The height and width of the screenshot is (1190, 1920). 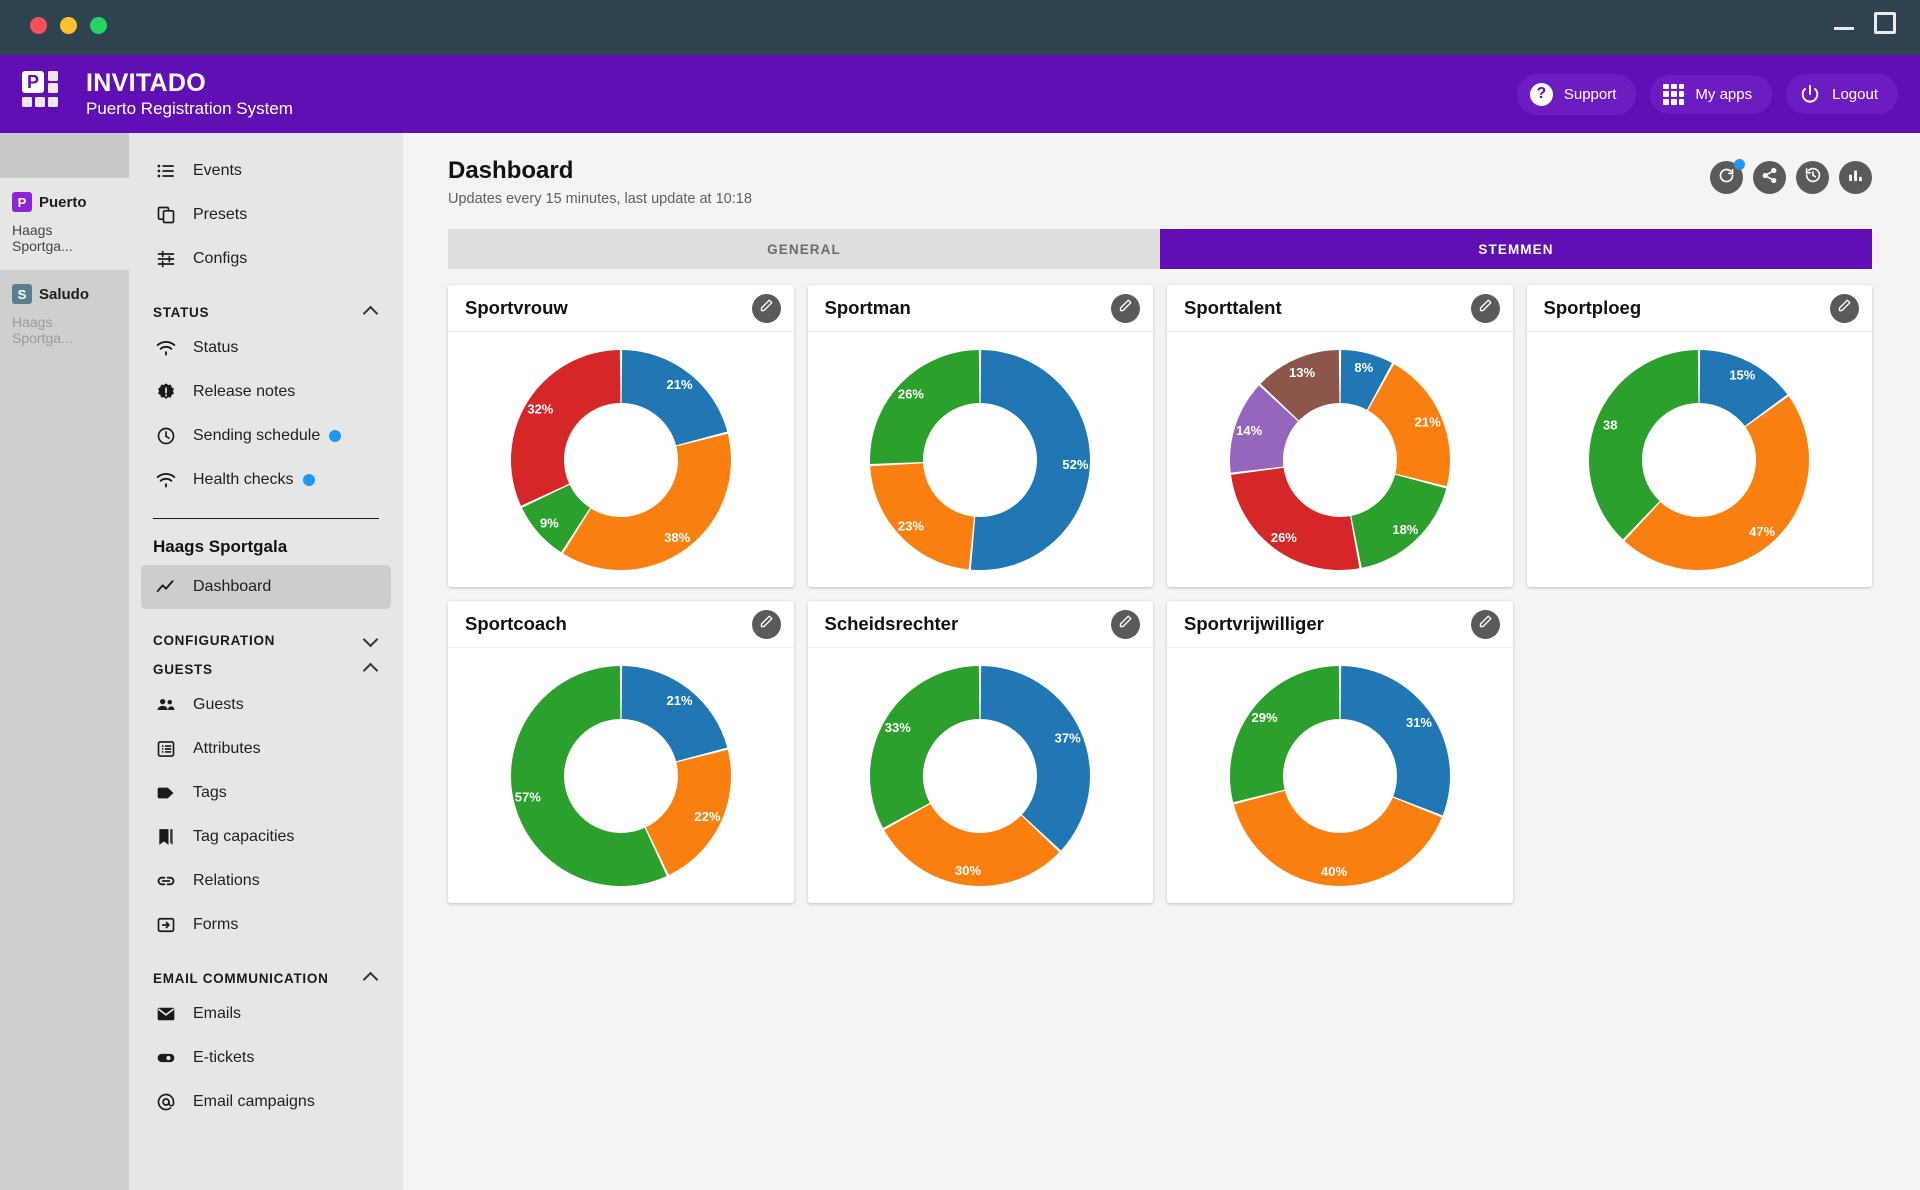 What do you see at coordinates (266, 837) in the screenshot?
I see `sidebar-item-tag-capacities: Tag capacities` at bounding box center [266, 837].